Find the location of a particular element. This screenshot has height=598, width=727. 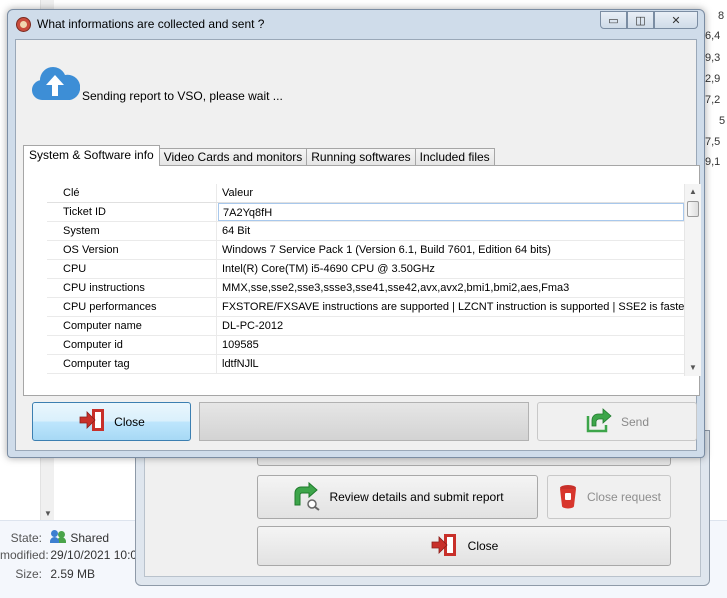

minimize-button: ▭ is located at coordinates (613, 20).